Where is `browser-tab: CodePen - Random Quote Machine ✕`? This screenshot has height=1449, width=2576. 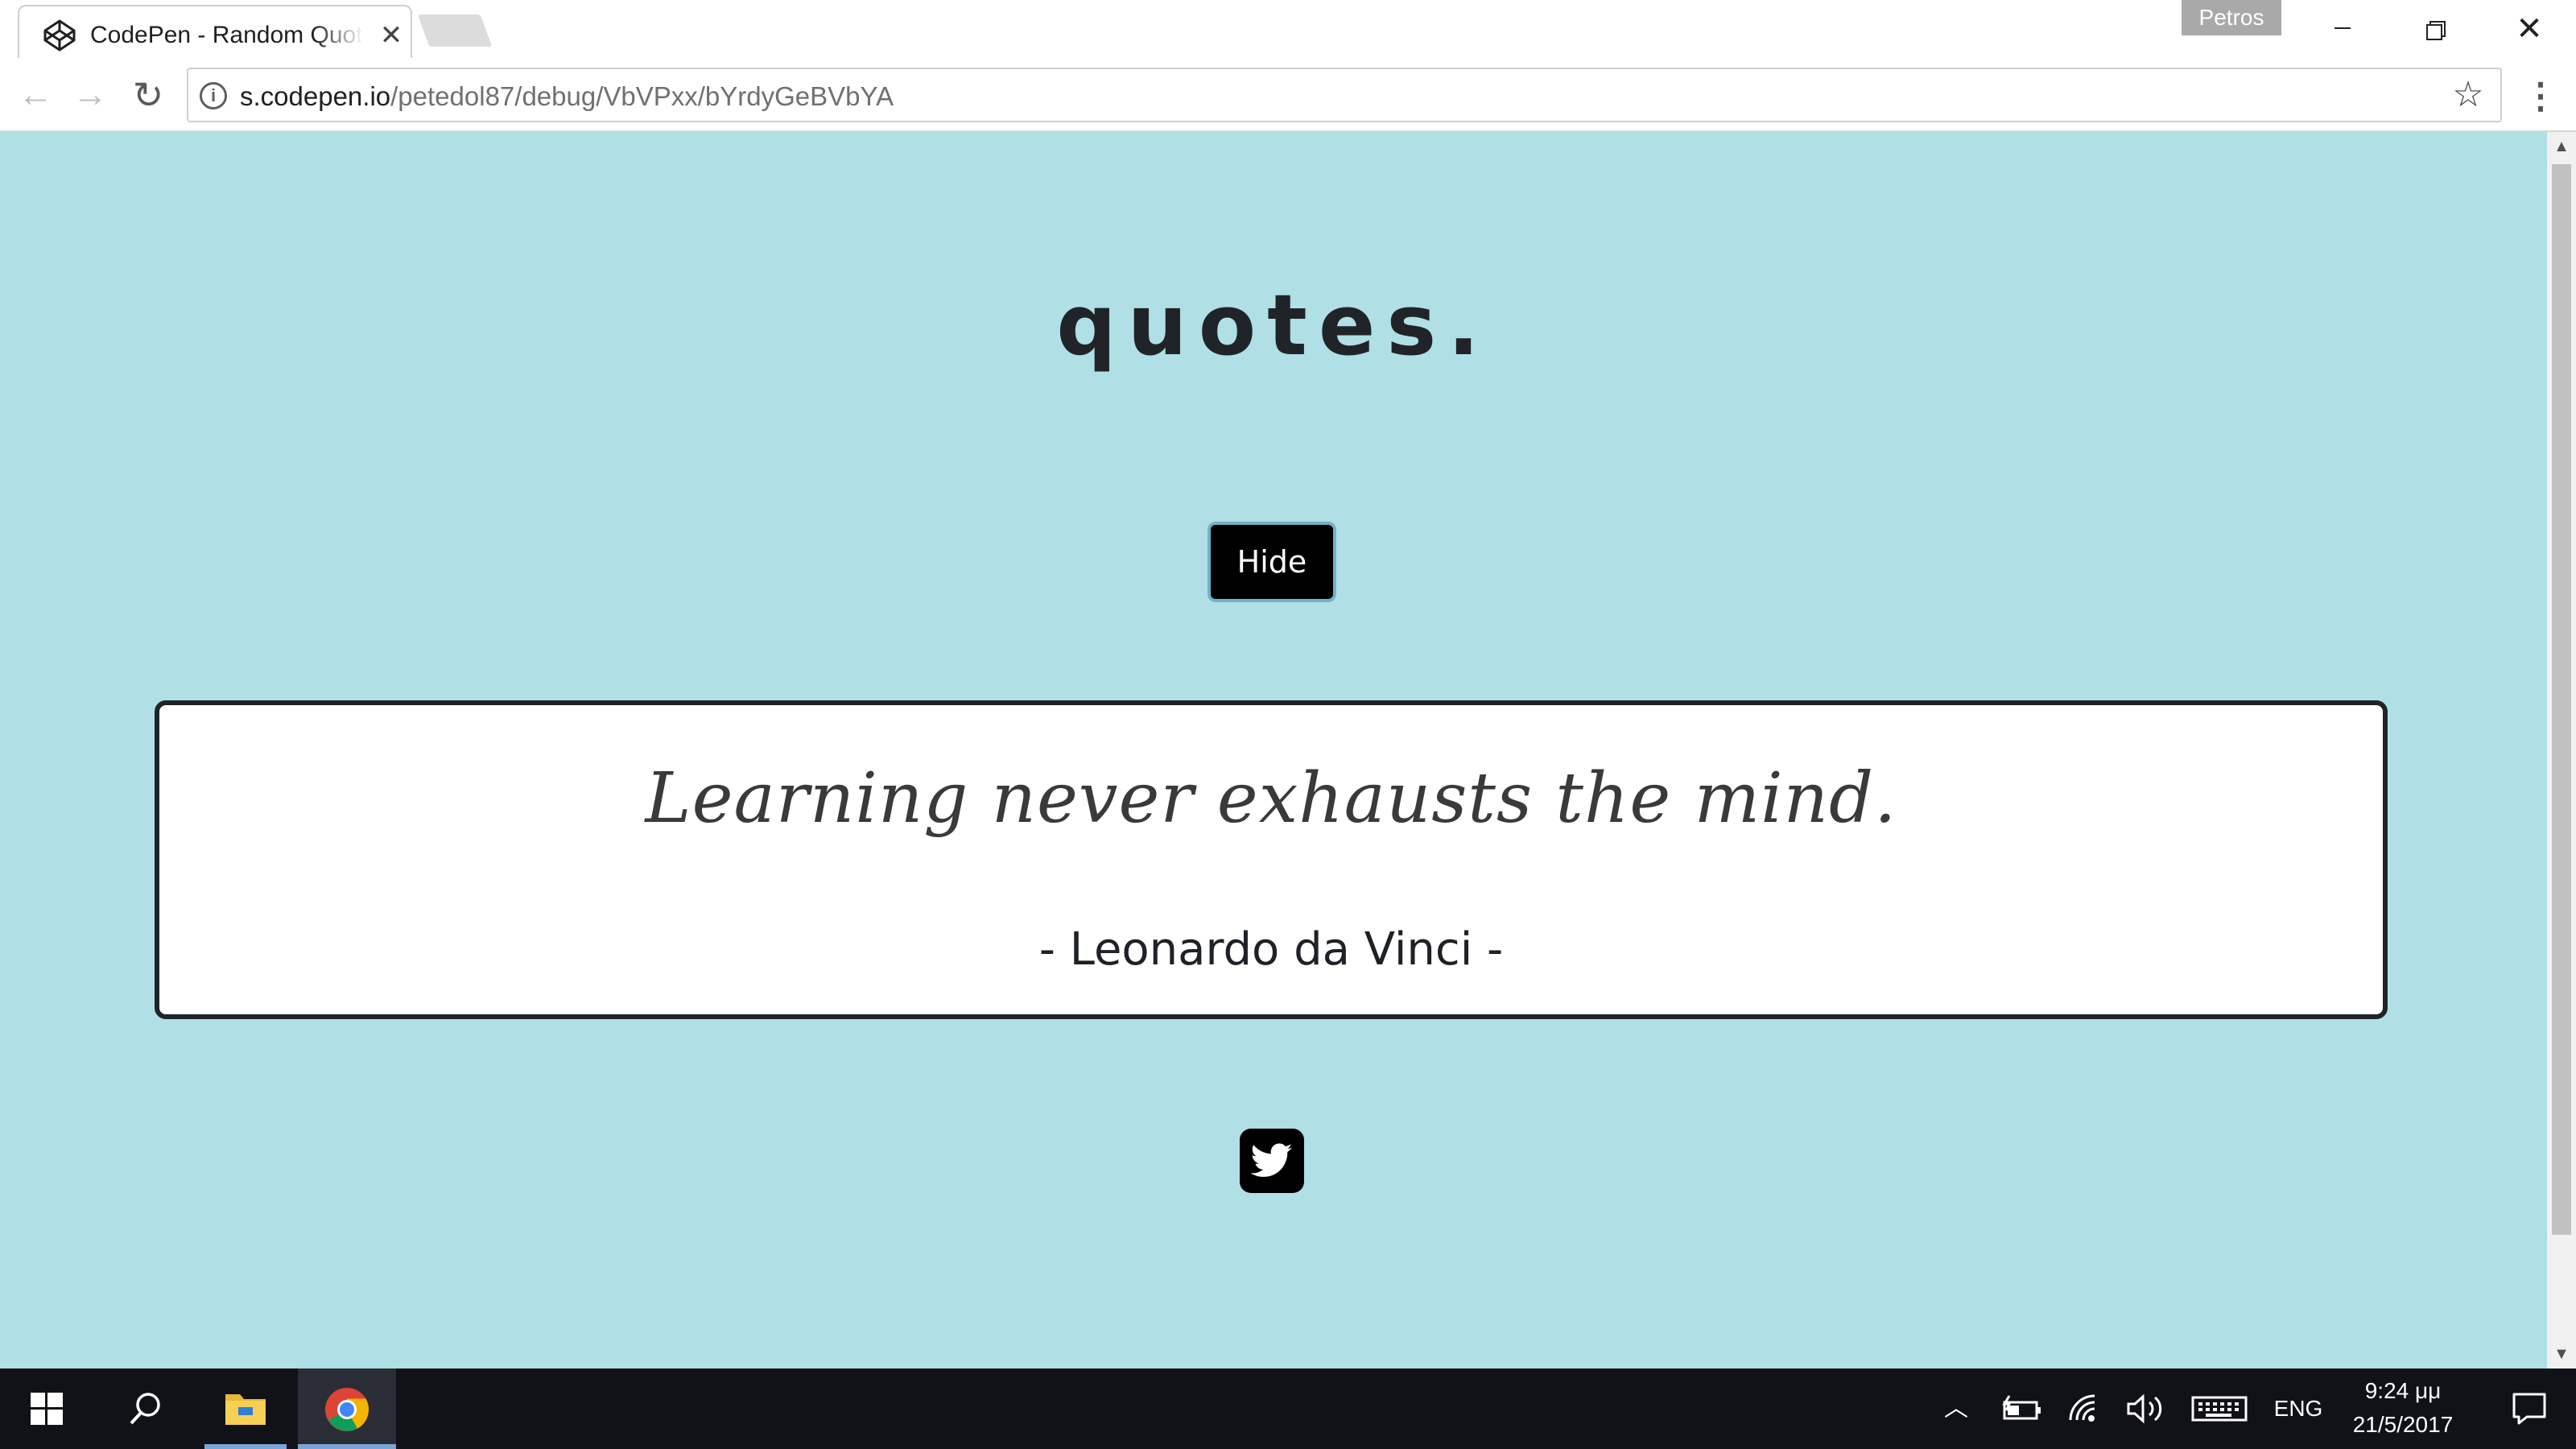
browser-tab: CodePen - Random Quote Machine ✕ is located at coordinates (215, 31).